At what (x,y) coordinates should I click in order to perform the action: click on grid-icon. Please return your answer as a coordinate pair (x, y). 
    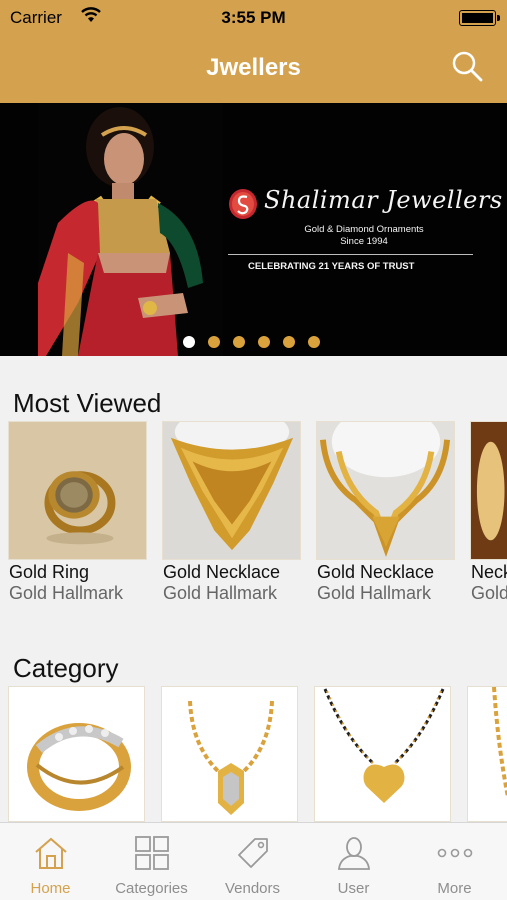
    Looking at the image, I should click on (152, 853).